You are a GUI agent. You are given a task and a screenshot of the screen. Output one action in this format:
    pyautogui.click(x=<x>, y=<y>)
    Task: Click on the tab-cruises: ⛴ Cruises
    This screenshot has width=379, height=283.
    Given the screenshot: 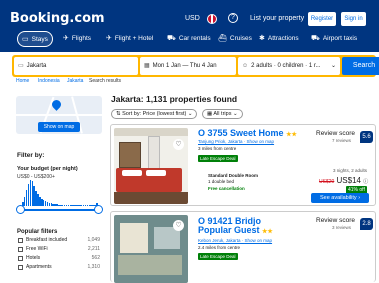 What is the action you would take?
    pyautogui.click(x=235, y=39)
    